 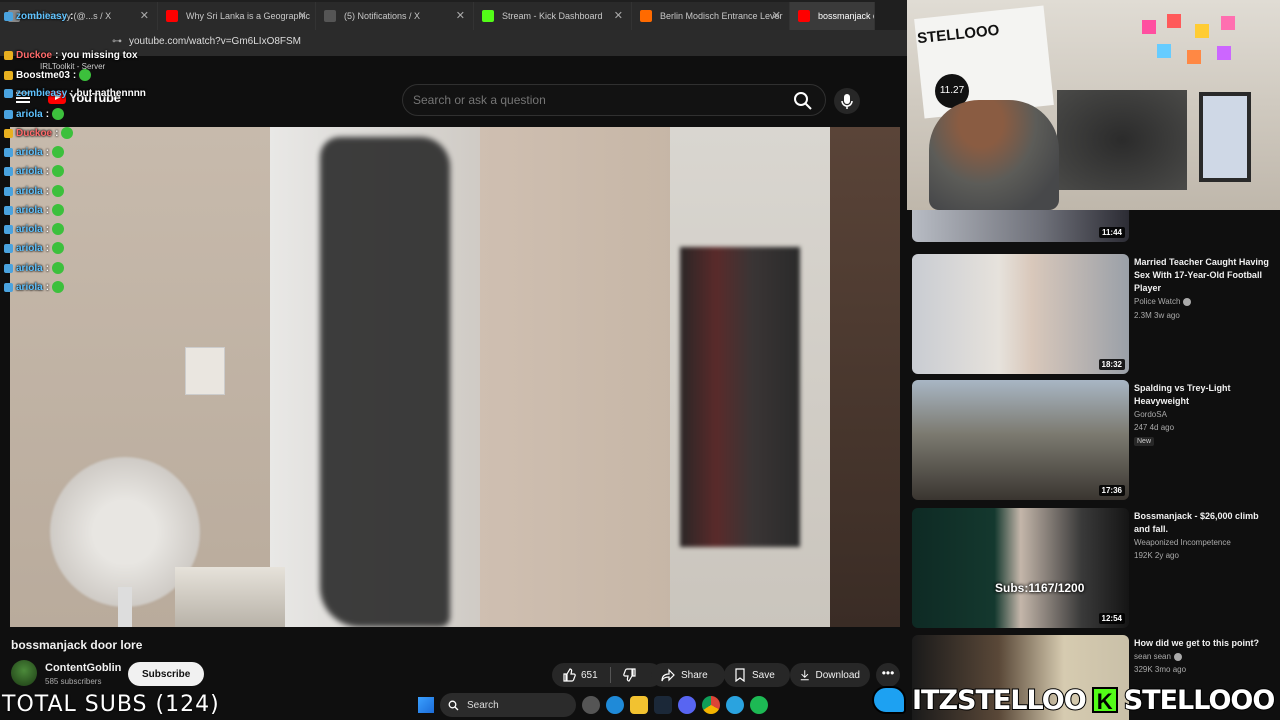 I want to click on channel-name: Police Watch, so click(x=1157, y=301).